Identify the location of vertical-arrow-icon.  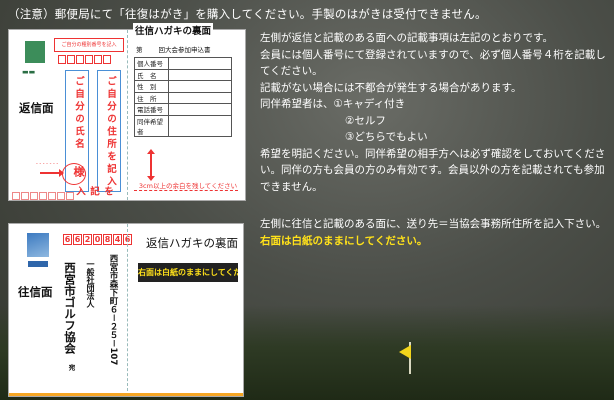
(151, 165).